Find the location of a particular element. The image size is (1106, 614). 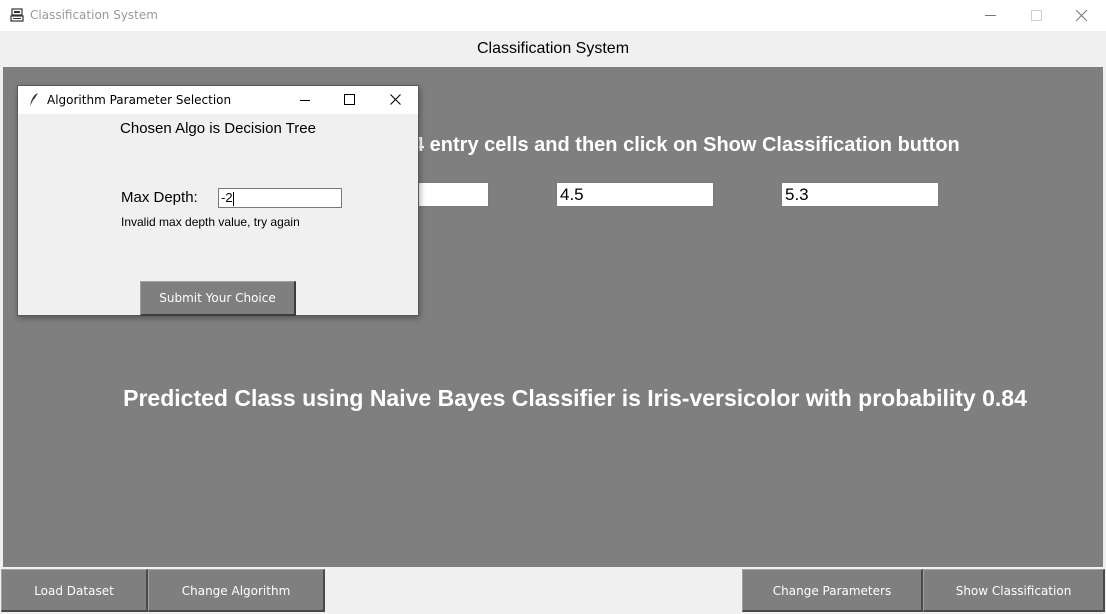

max-depth-value: -2 is located at coordinates (227, 197).